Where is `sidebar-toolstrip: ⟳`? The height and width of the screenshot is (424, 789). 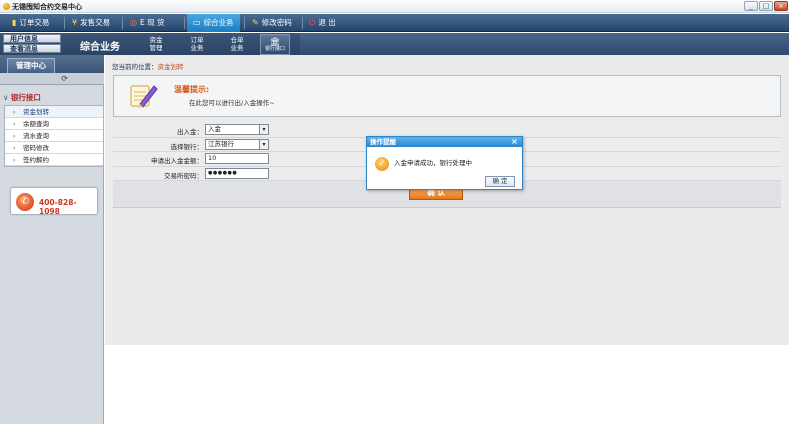
sidebar-toolstrip: ⟳ is located at coordinates (52, 79).